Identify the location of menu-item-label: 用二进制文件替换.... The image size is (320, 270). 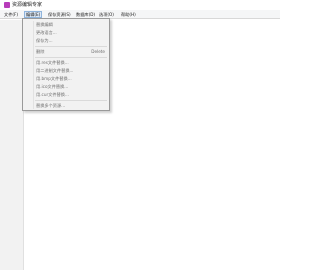
(55, 70).